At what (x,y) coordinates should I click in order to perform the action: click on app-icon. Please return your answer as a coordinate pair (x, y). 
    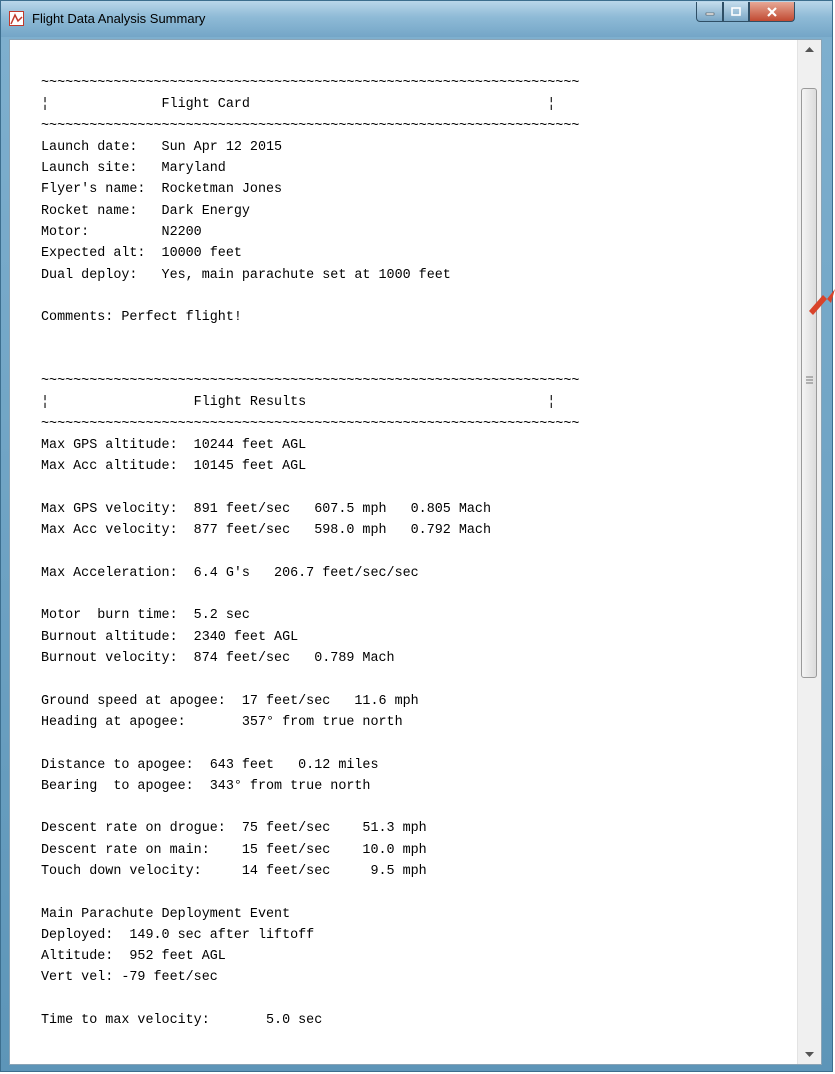
    Looking at the image, I should click on (16, 18).